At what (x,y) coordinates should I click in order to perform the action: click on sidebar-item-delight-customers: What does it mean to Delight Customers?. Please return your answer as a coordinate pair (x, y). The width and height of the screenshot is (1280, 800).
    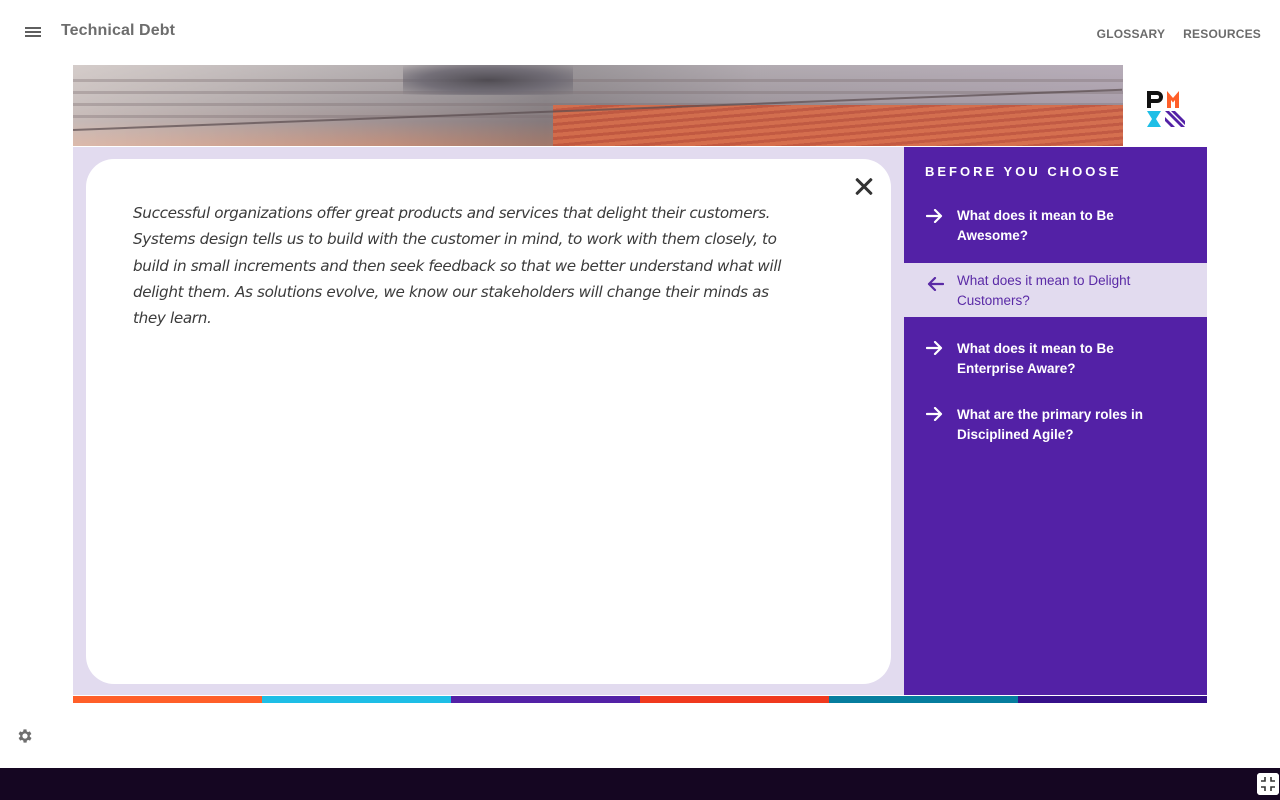
    Looking at the image, I should click on (1055, 290).